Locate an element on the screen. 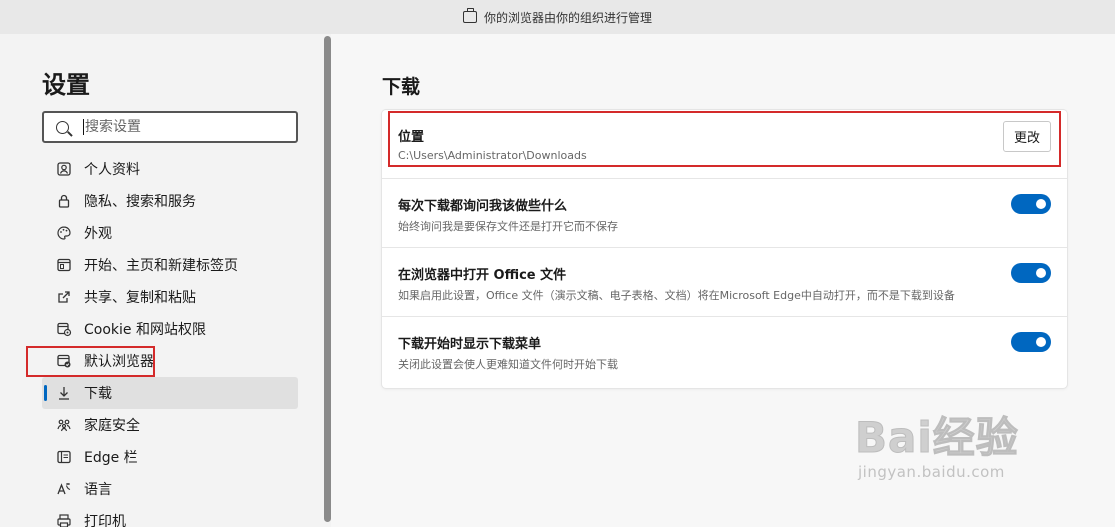 The width and height of the screenshot is (1115, 527). sidebar-item-label: 下载 is located at coordinates (98, 394).